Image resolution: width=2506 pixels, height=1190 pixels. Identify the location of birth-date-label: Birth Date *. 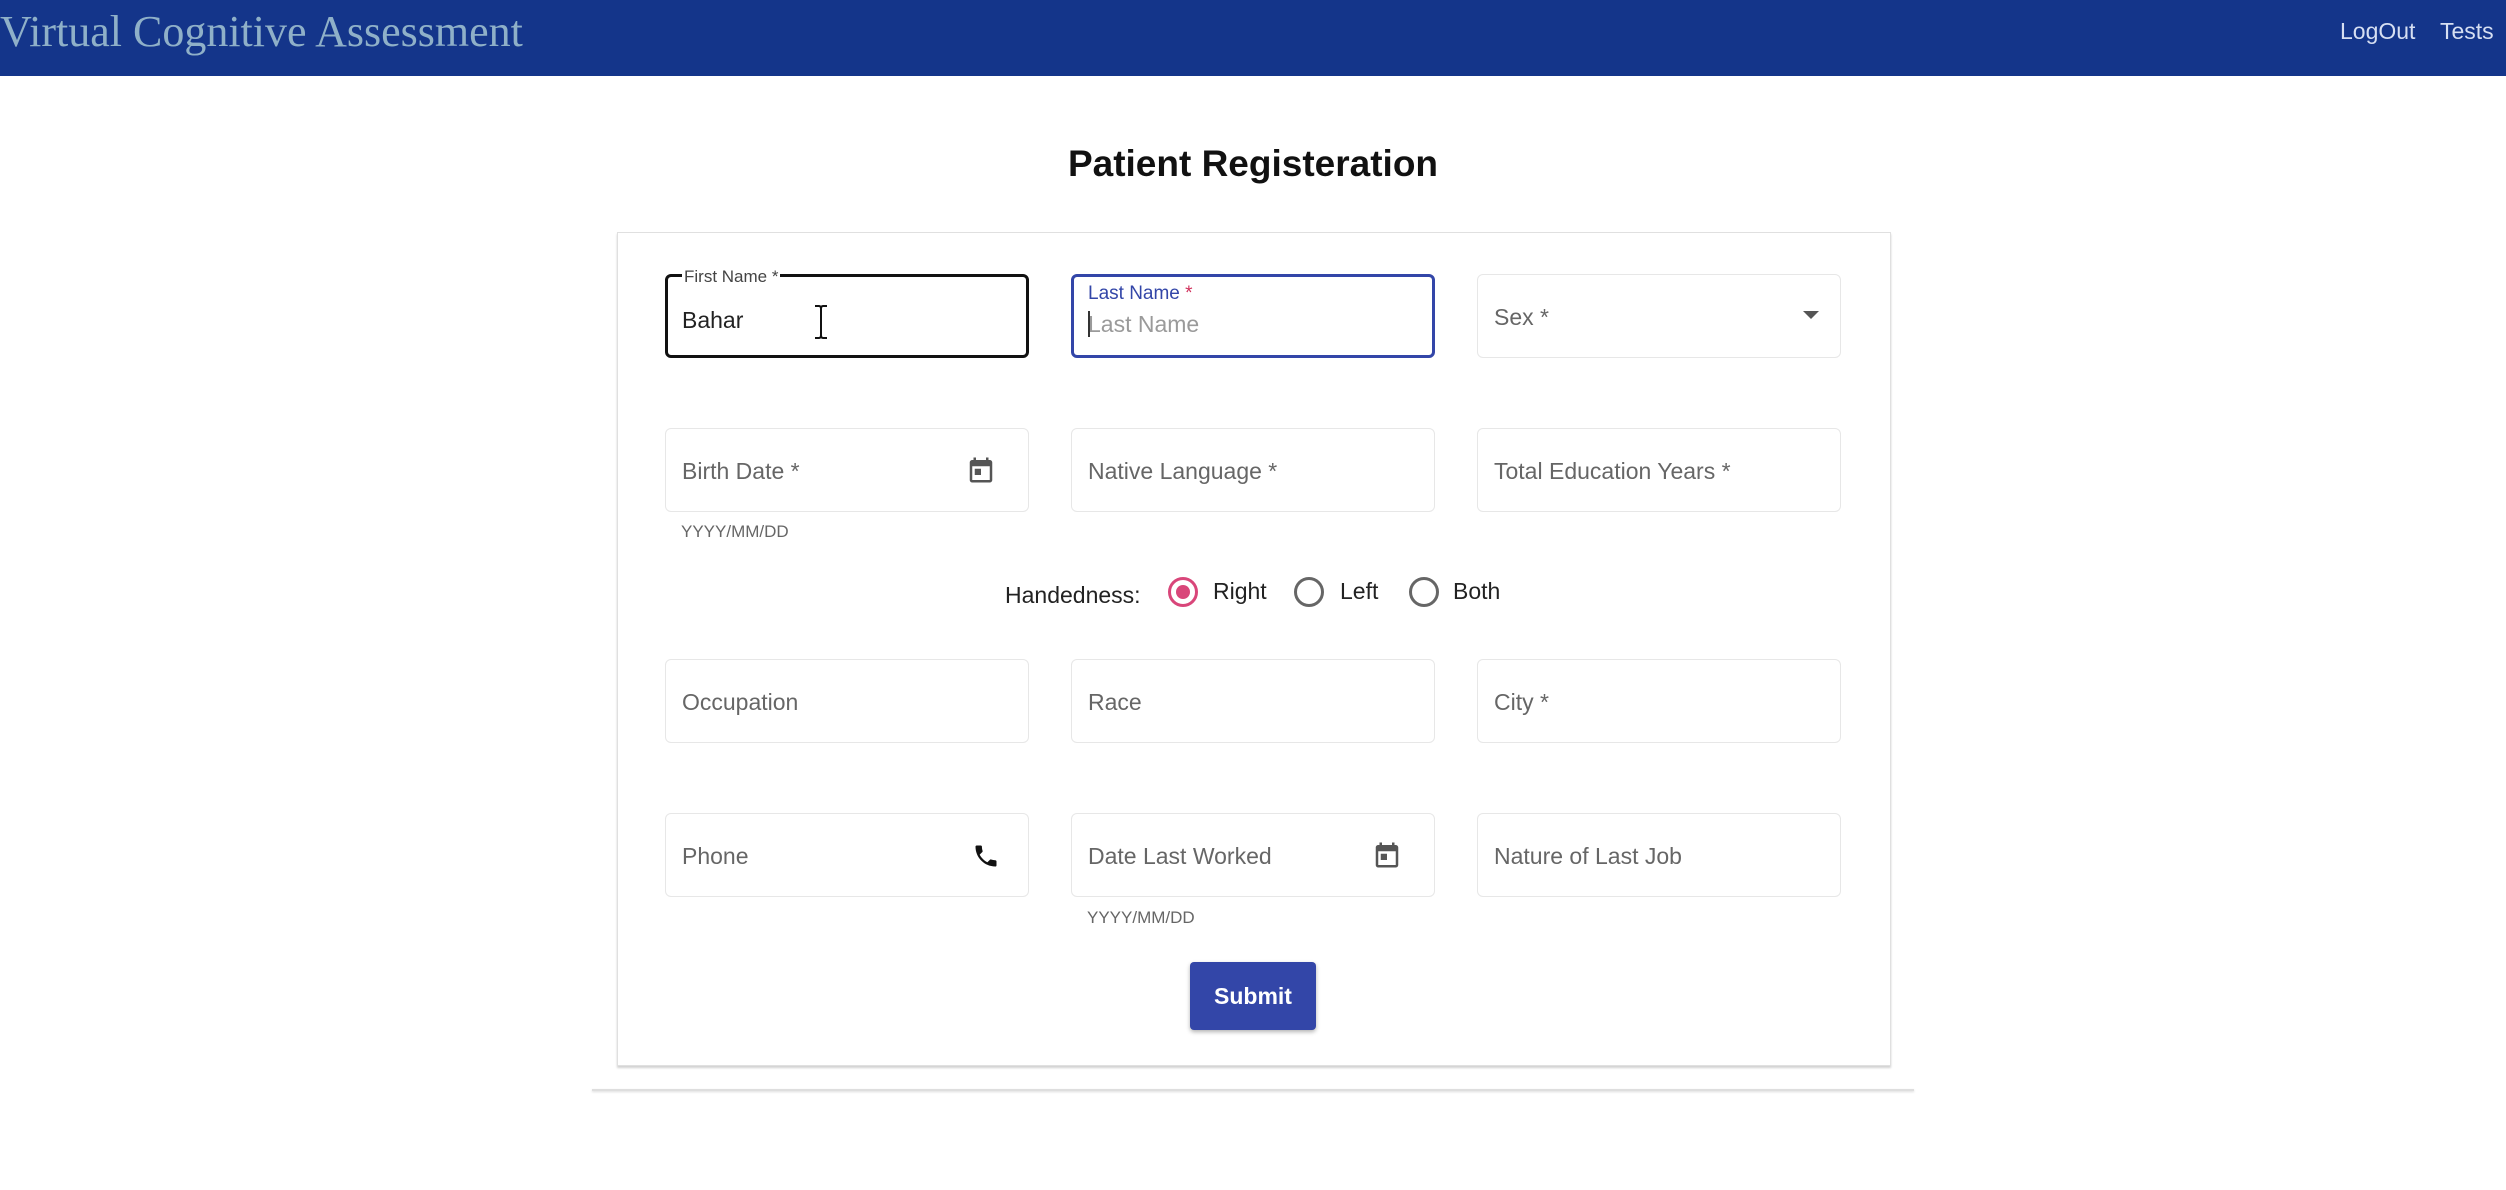
(741, 471).